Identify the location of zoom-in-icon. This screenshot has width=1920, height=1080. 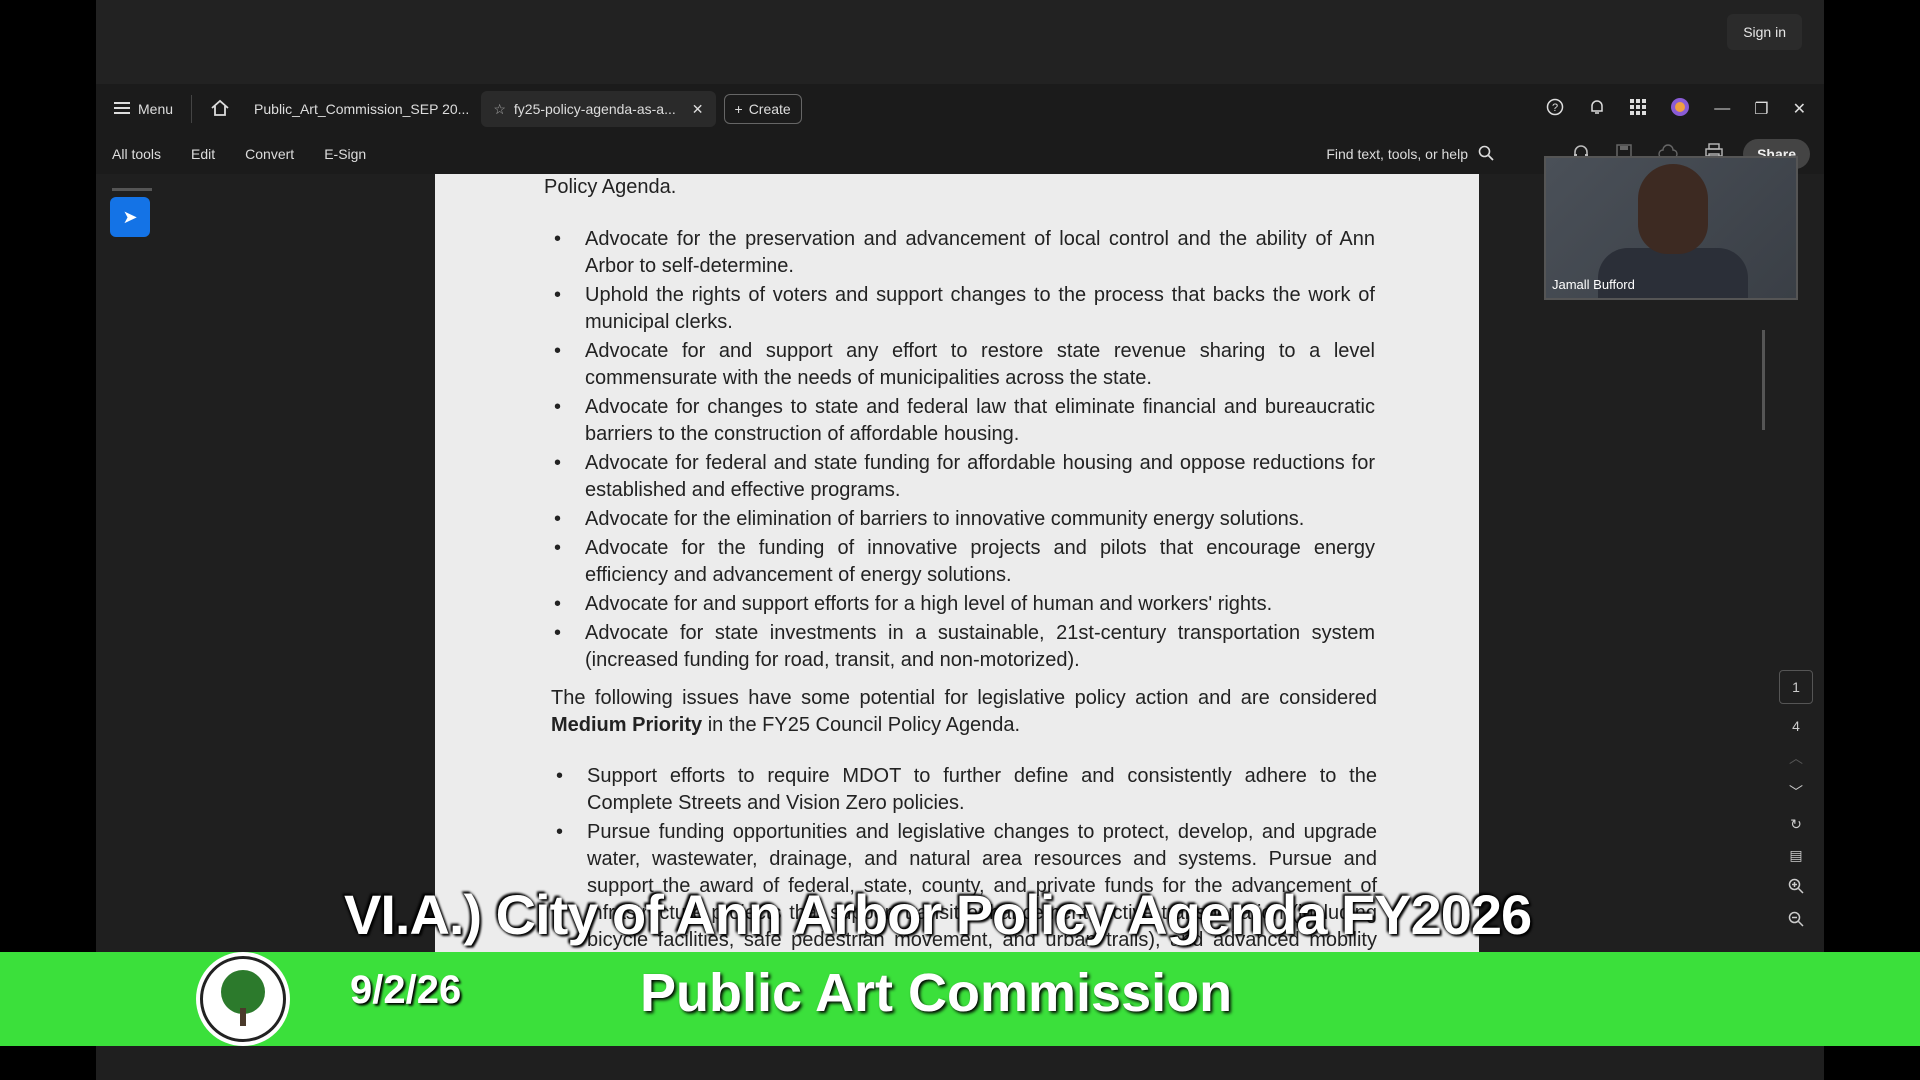
(1796, 887).